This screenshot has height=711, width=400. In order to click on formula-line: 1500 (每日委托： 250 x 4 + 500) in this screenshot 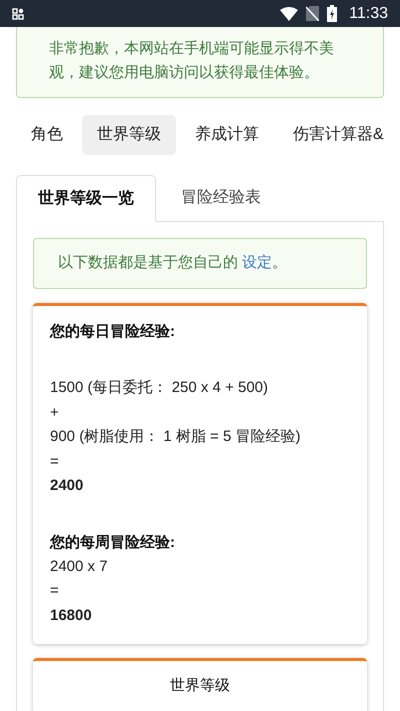, I will do `click(160, 388)`.